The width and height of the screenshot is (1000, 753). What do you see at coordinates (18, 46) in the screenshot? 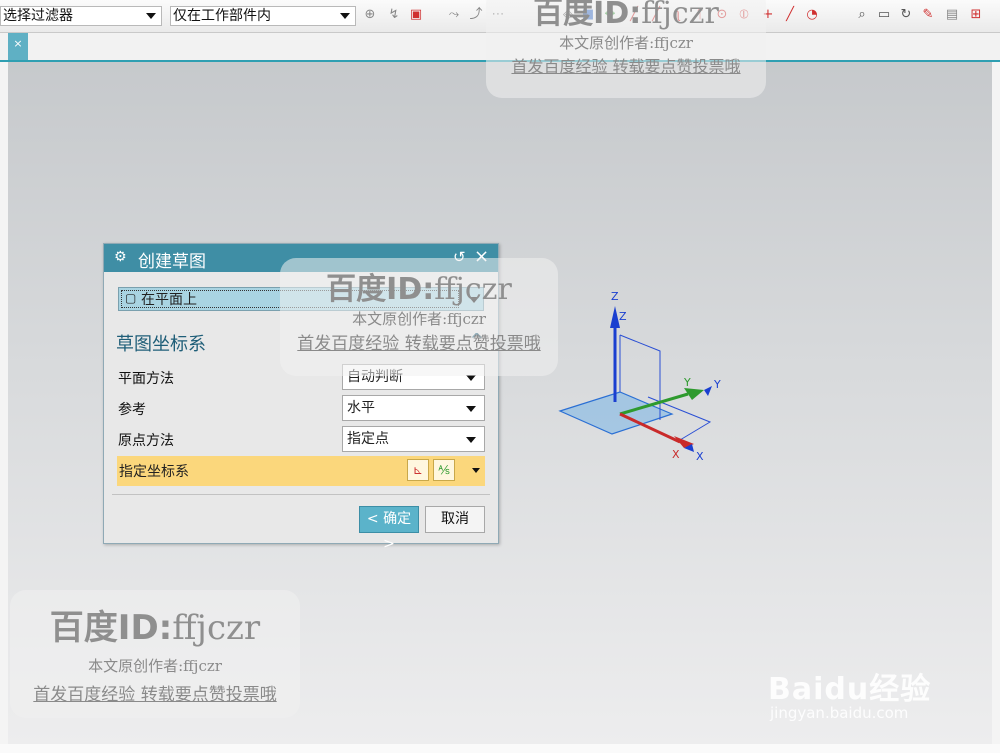
I see `close-icon: ×` at bounding box center [18, 46].